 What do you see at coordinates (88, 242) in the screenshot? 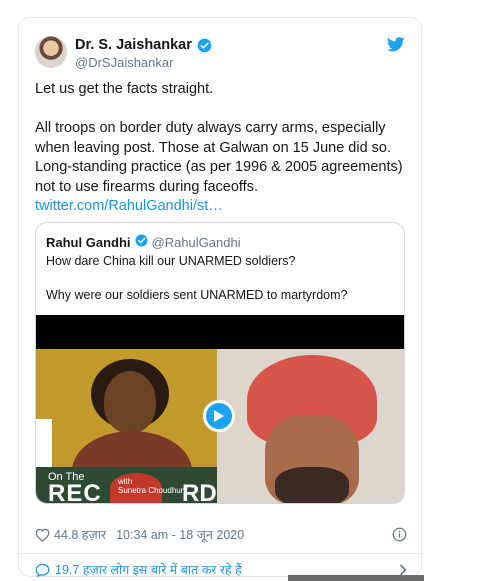
I see `quoted-author-name: Rahul Gandhi` at bounding box center [88, 242].